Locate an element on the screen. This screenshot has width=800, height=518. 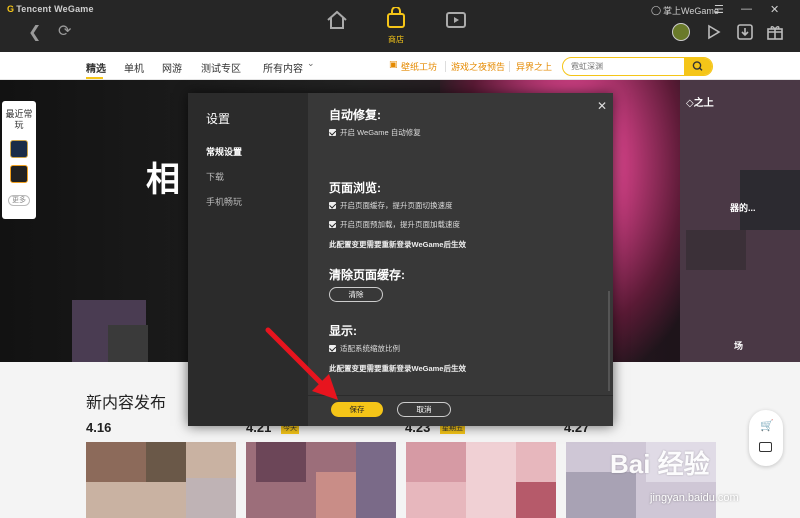
floating-toolbar: 🛒 is located at coordinates (766, 438).